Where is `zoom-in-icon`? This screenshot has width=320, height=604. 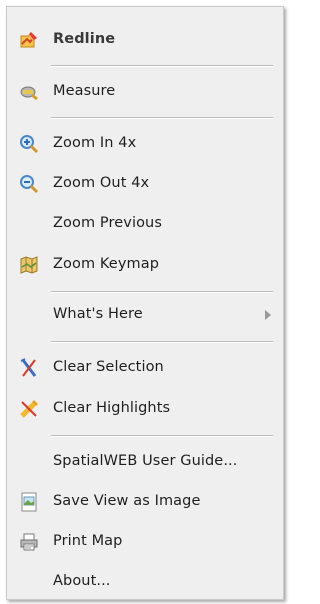
zoom-in-icon is located at coordinates (29, 144).